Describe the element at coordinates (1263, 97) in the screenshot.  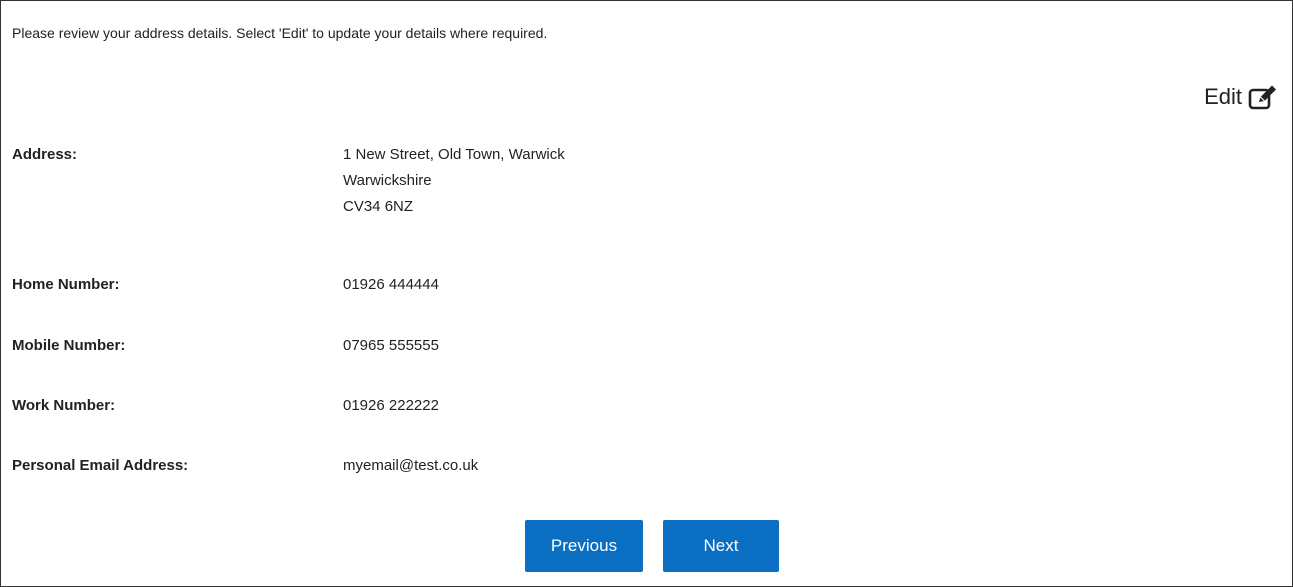
I see `edit-icon` at that location.